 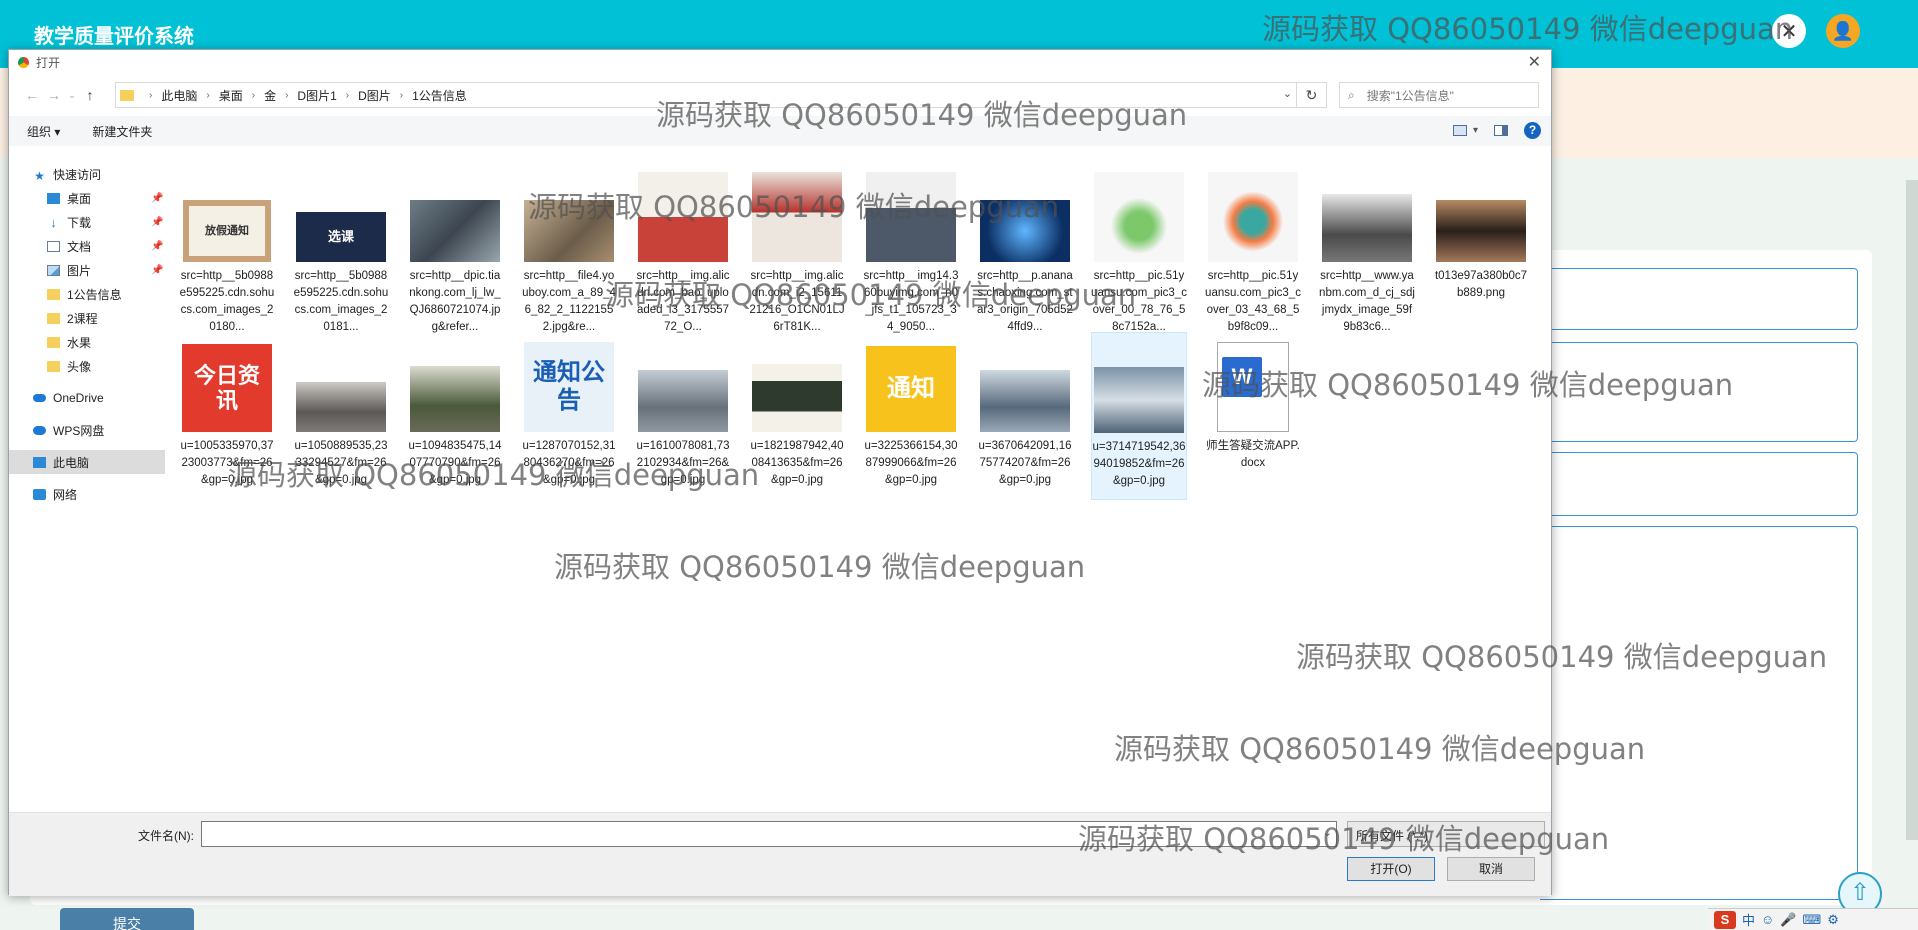 I want to click on preview-pane-icon, so click(x=1501, y=130).